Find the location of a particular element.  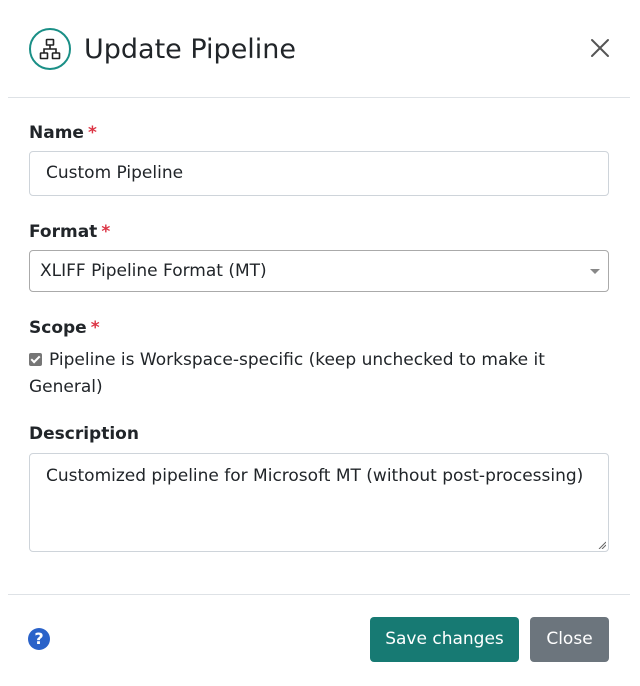

workspace-specific-checkbox is located at coordinates (35, 359).